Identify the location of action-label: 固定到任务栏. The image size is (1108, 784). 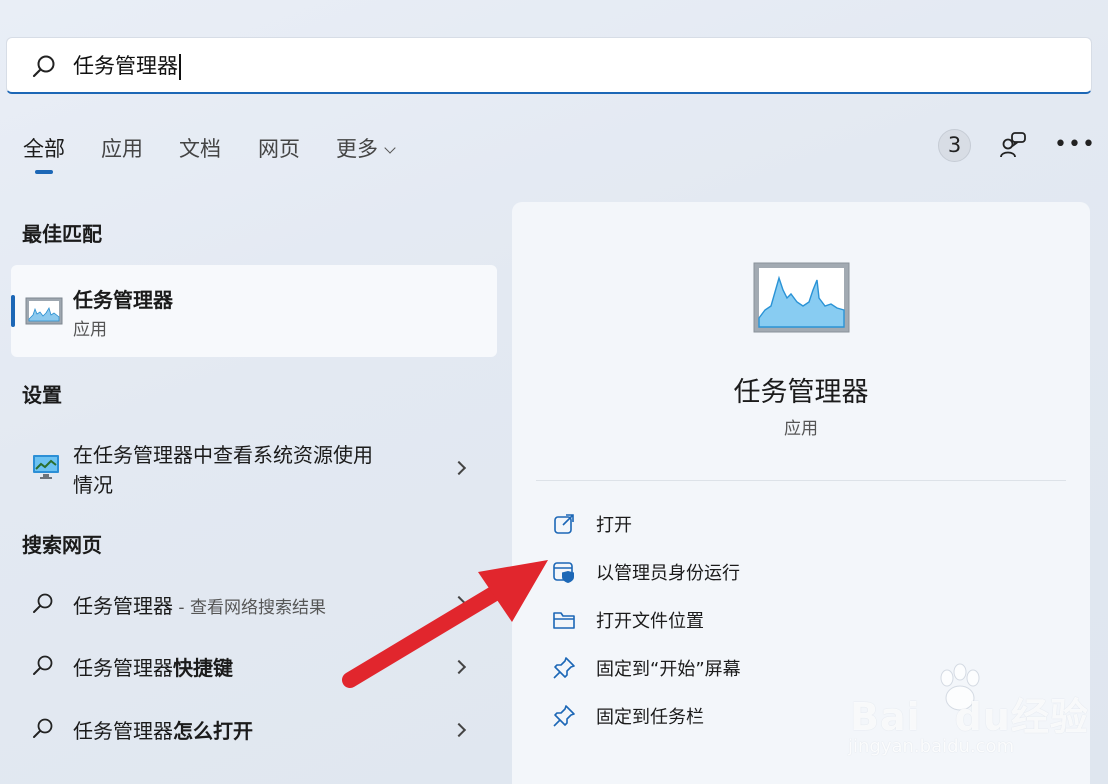
(650, 717).